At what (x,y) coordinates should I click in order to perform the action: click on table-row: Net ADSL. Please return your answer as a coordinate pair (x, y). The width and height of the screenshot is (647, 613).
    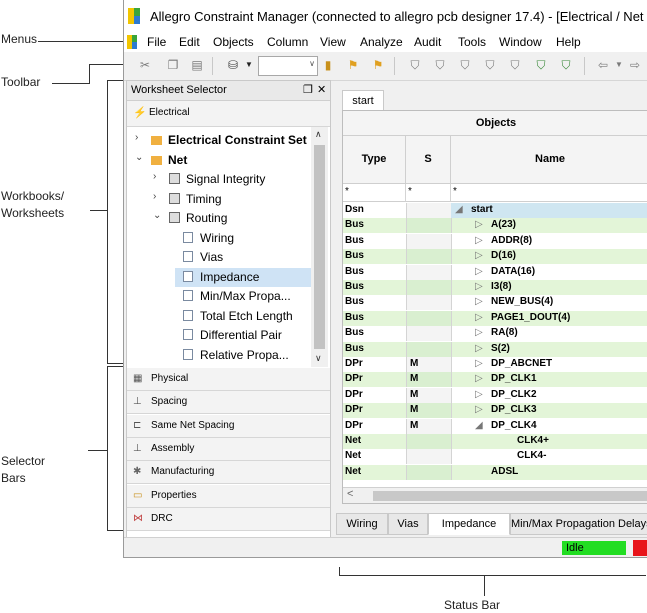
    Looking at the image, I should click on (495, 472).